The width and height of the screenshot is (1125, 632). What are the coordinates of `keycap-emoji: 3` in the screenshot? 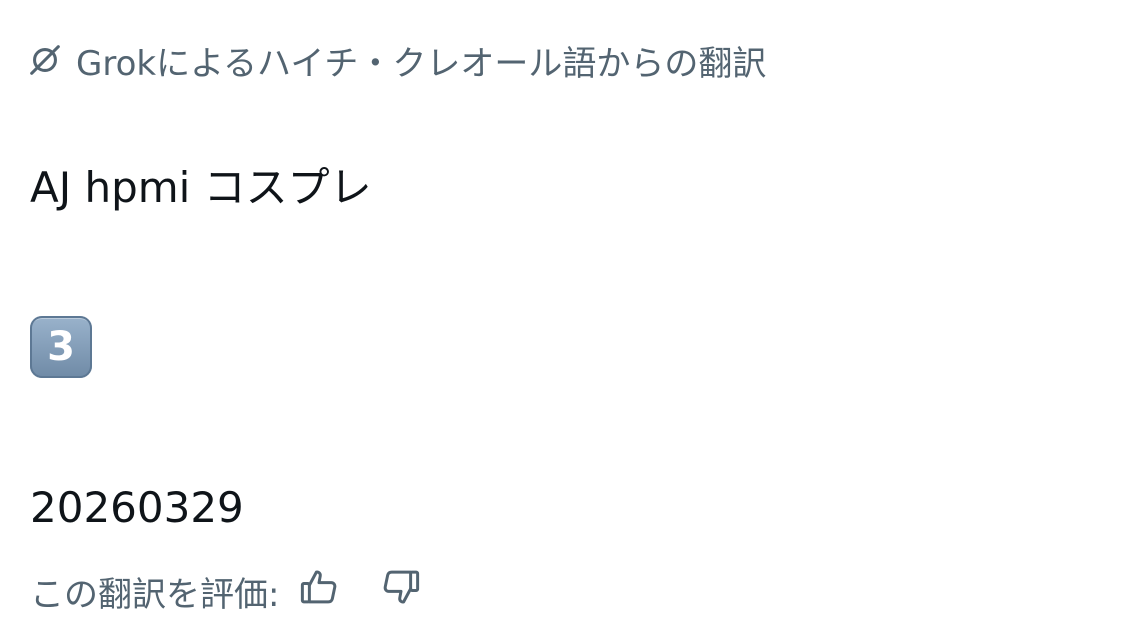 It's located at (61, 347).